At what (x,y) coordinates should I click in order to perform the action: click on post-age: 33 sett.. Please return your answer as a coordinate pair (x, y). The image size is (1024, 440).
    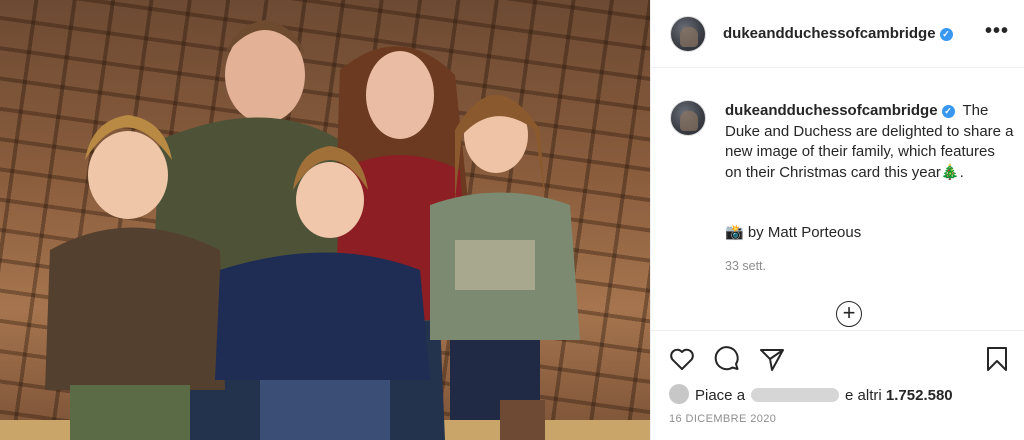
    Looking at the image, I should click on (745, 266).